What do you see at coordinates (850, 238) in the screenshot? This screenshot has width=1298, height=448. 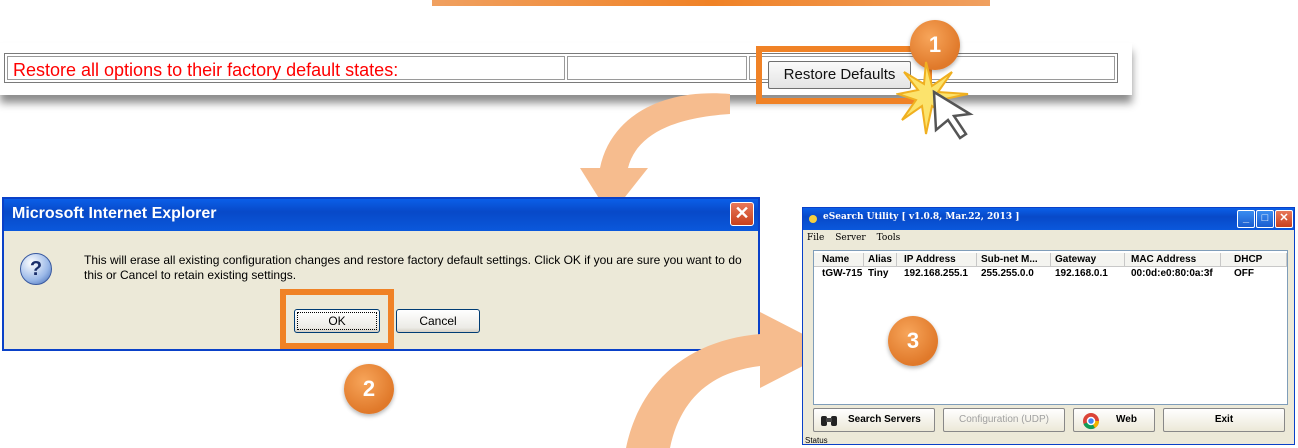 I see `menu-server: Server` at bounding box center [850, 238].